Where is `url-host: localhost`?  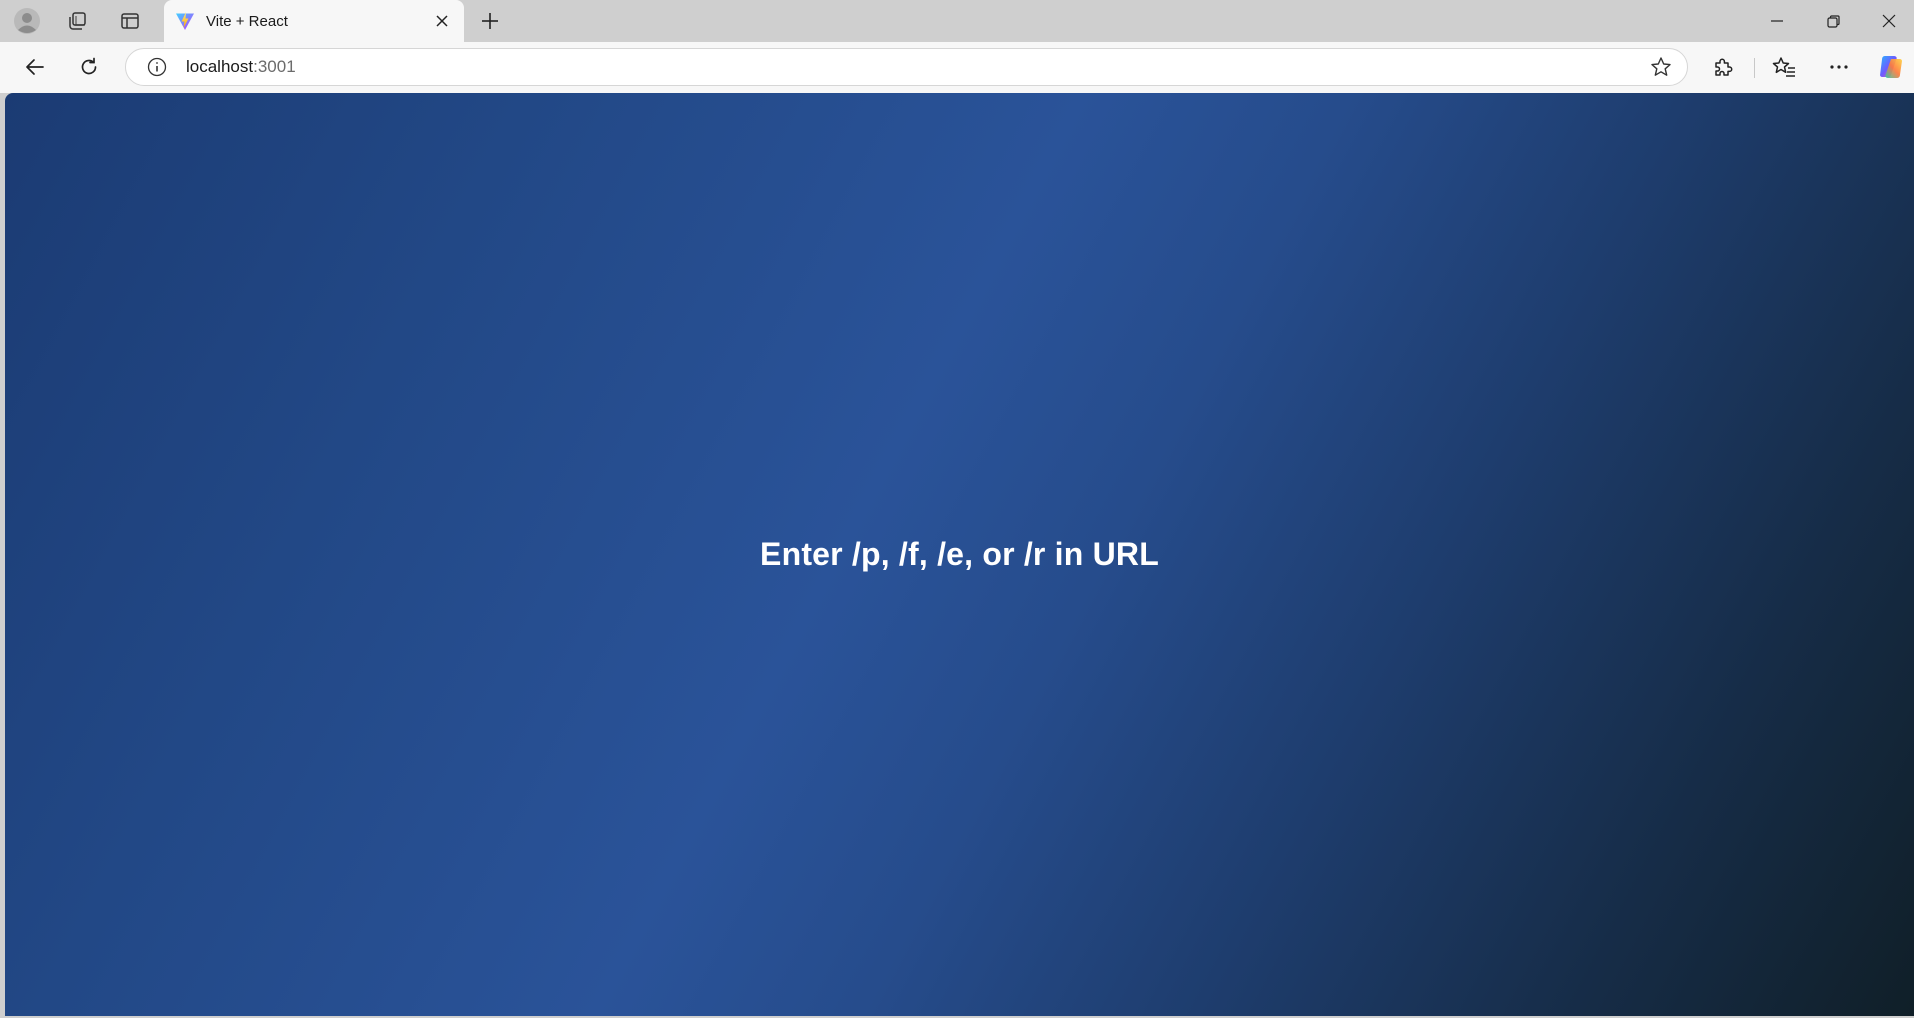 url-host: localhost is located at coordinates (220, 66).